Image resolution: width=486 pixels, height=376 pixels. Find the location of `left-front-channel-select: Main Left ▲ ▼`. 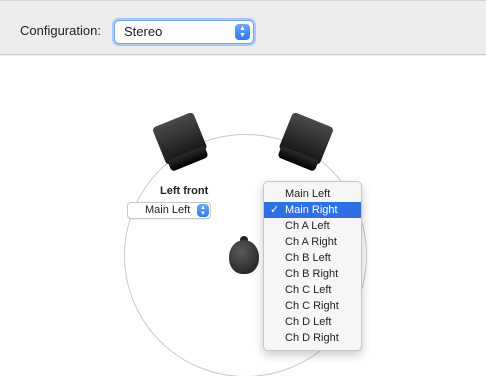

left-front-channel-select: Main Left ▲ ▼ is located at coordinates (169, 210).